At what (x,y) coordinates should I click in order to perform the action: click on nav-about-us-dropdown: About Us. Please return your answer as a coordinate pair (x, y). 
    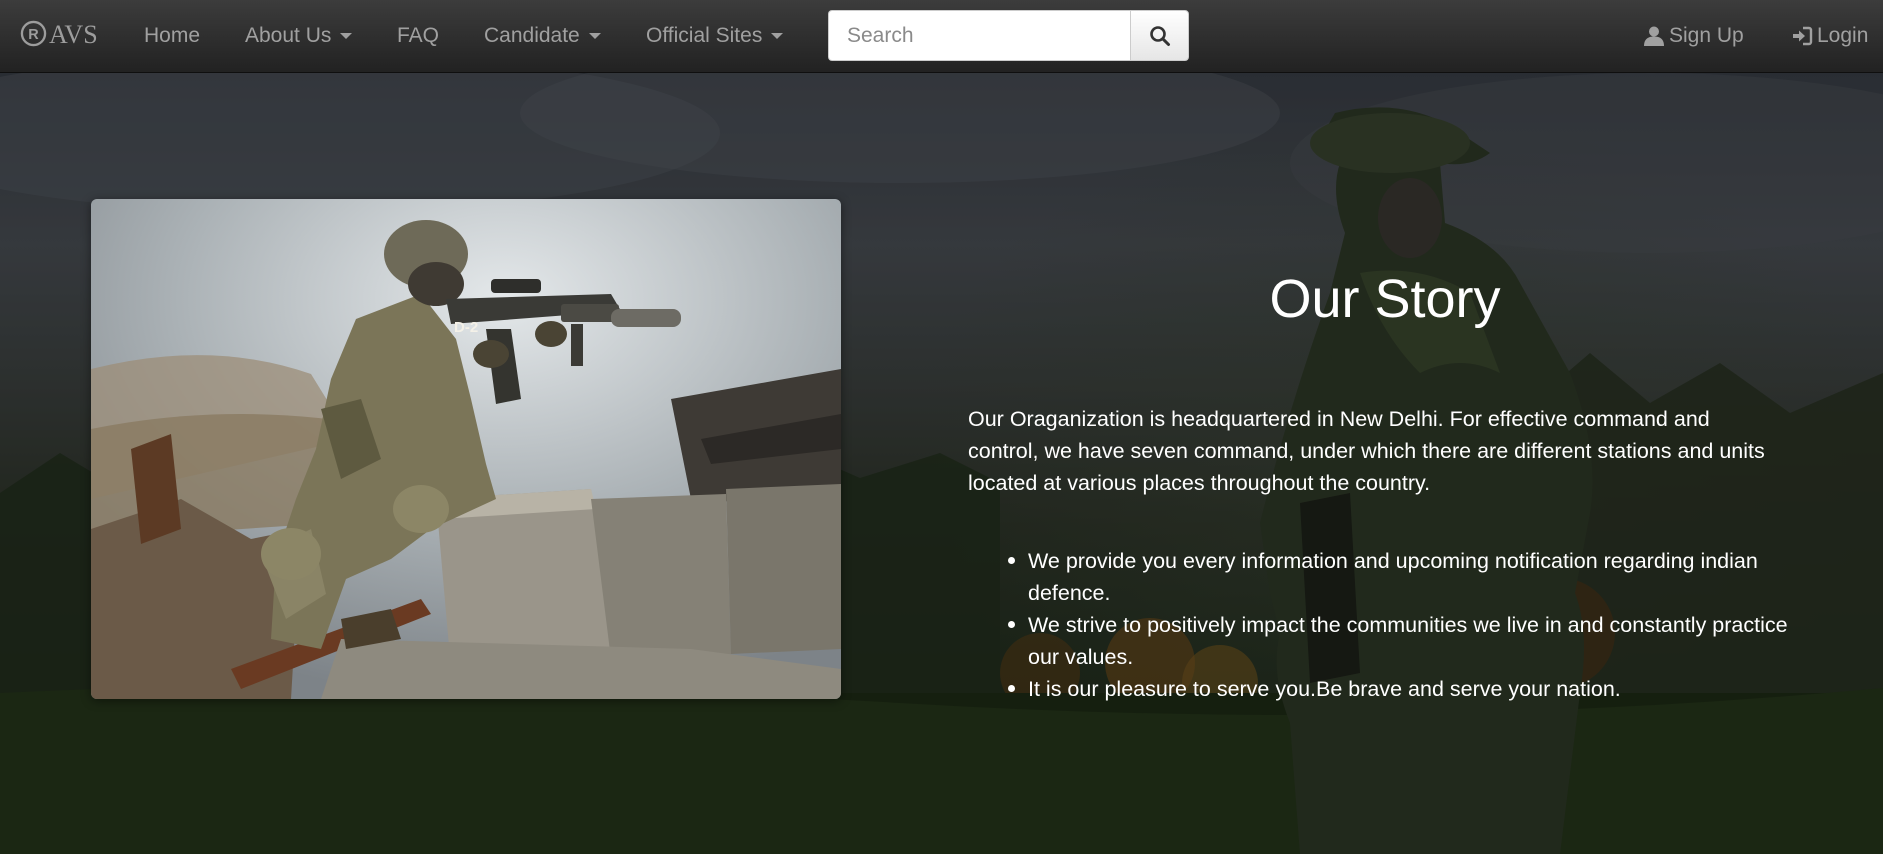
    Looking at the image, I should click on (299, 36).